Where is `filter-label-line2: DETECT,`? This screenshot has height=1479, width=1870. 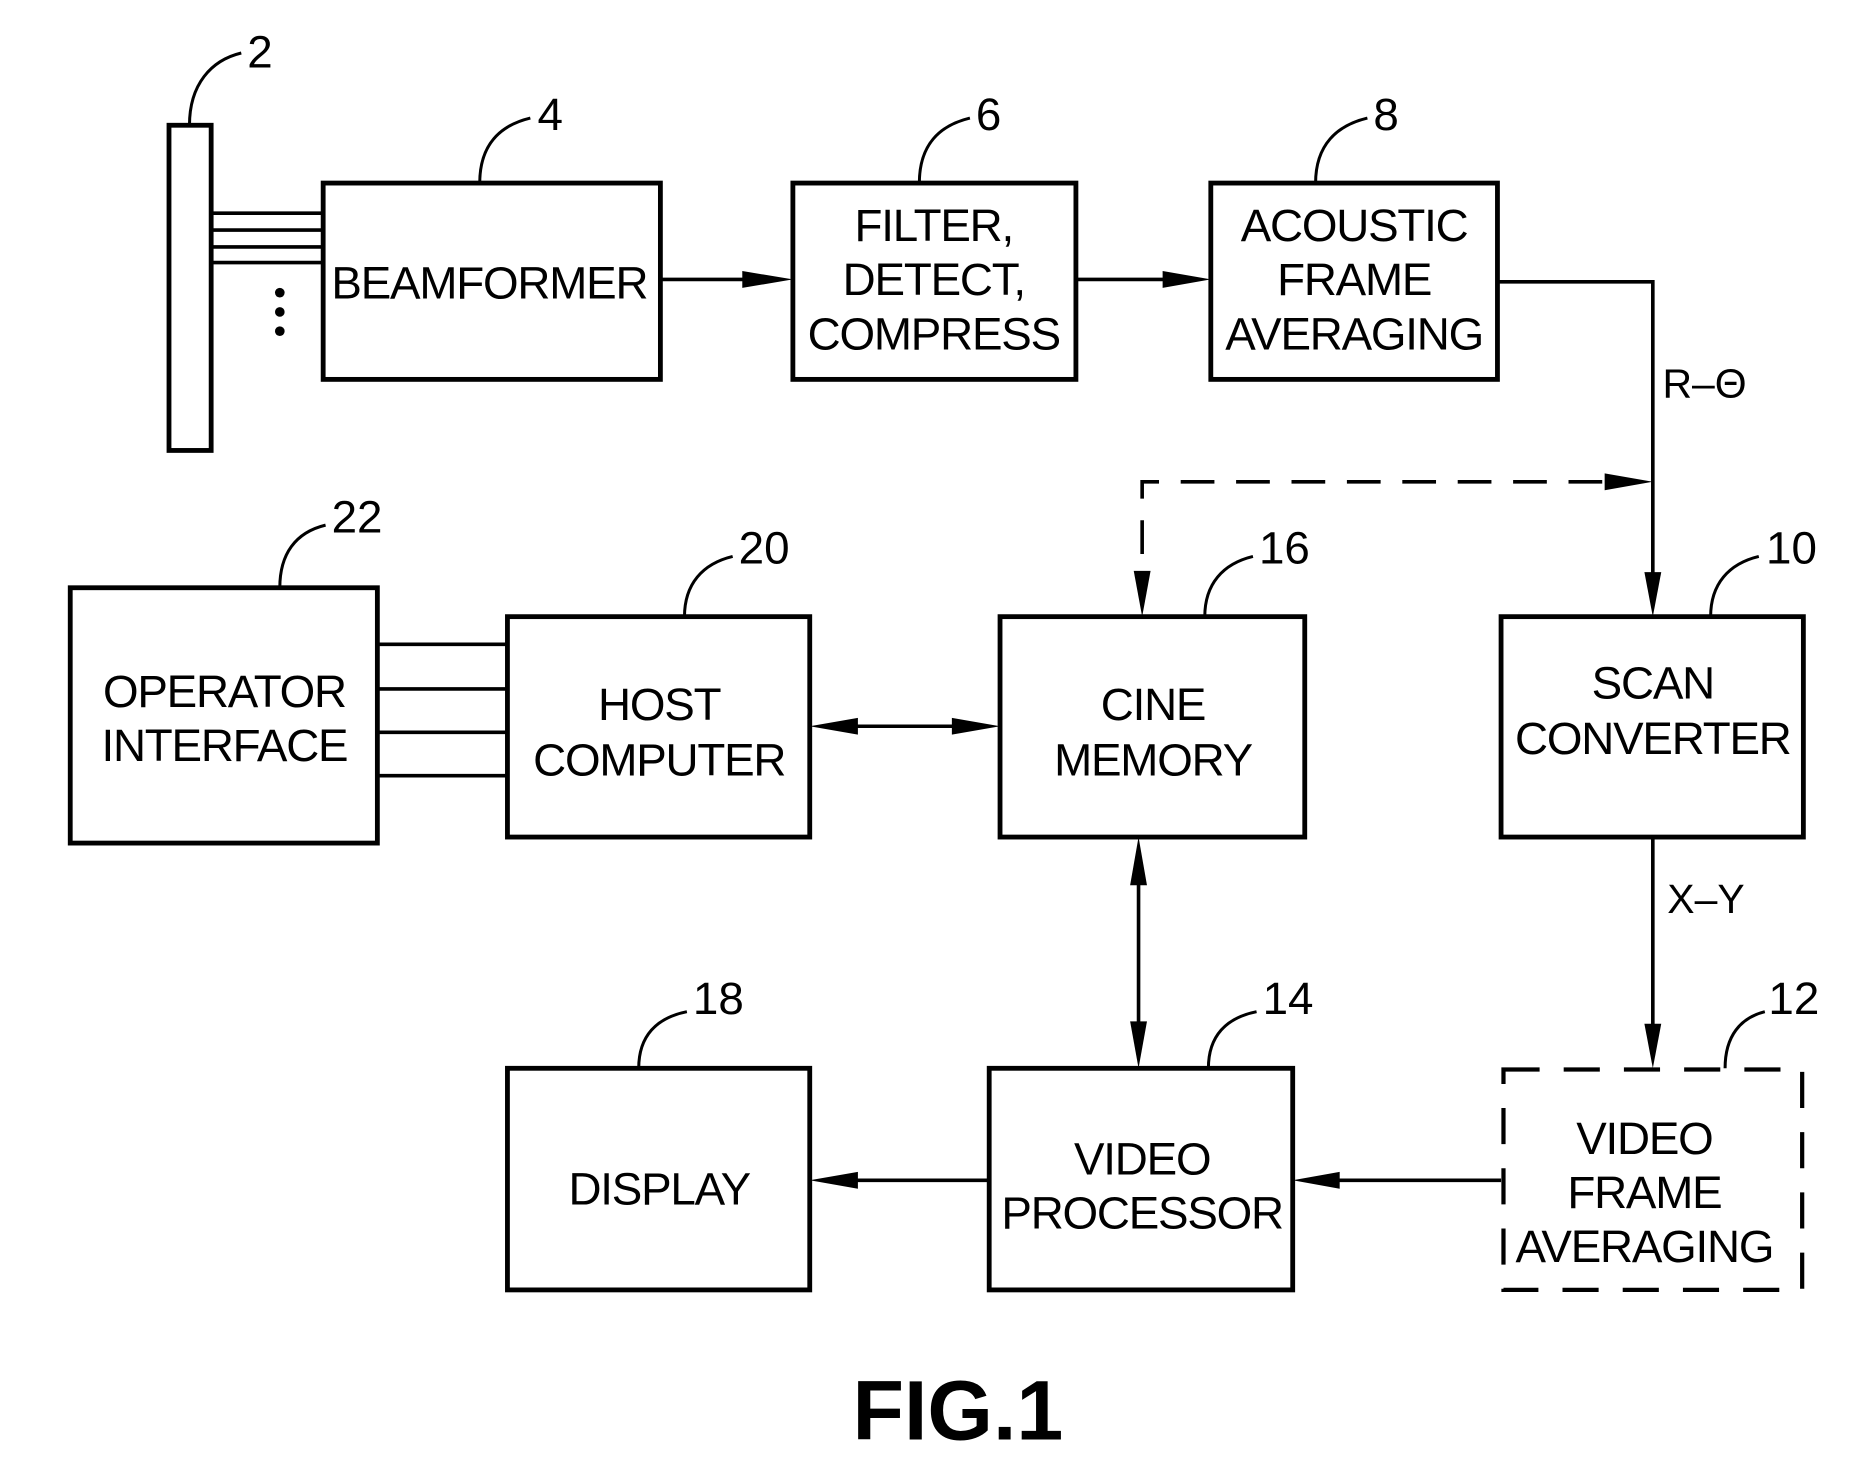 filter-label-line2: DETECT, is located at coordinates (934, 279).